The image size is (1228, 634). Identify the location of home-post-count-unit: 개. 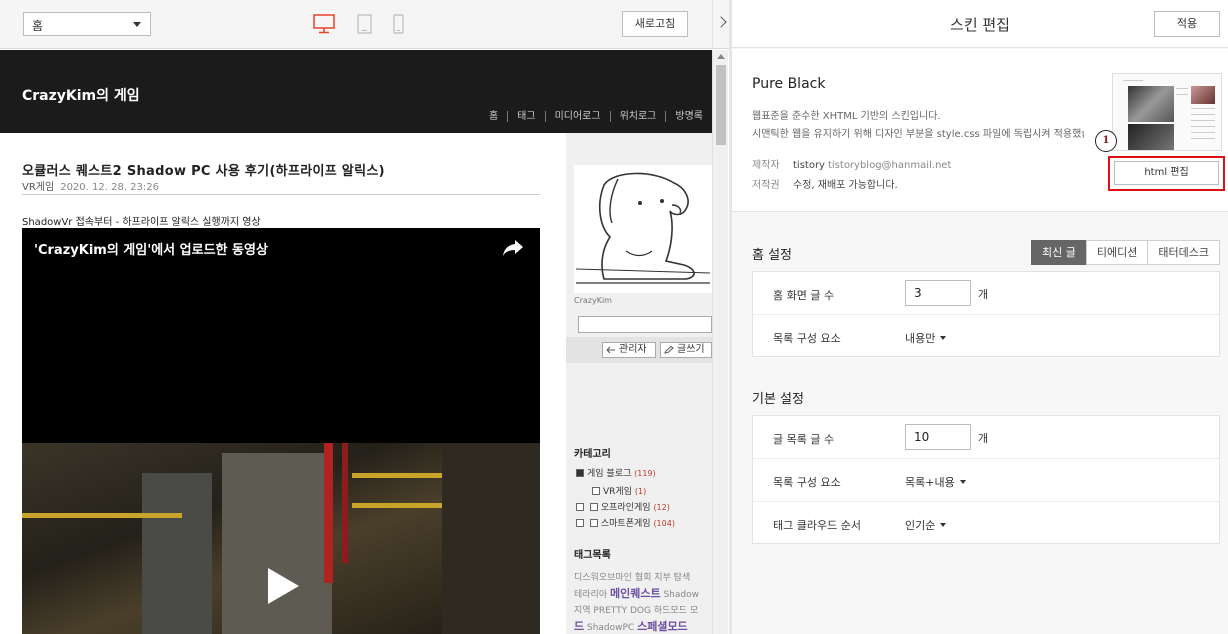
(983, 294).